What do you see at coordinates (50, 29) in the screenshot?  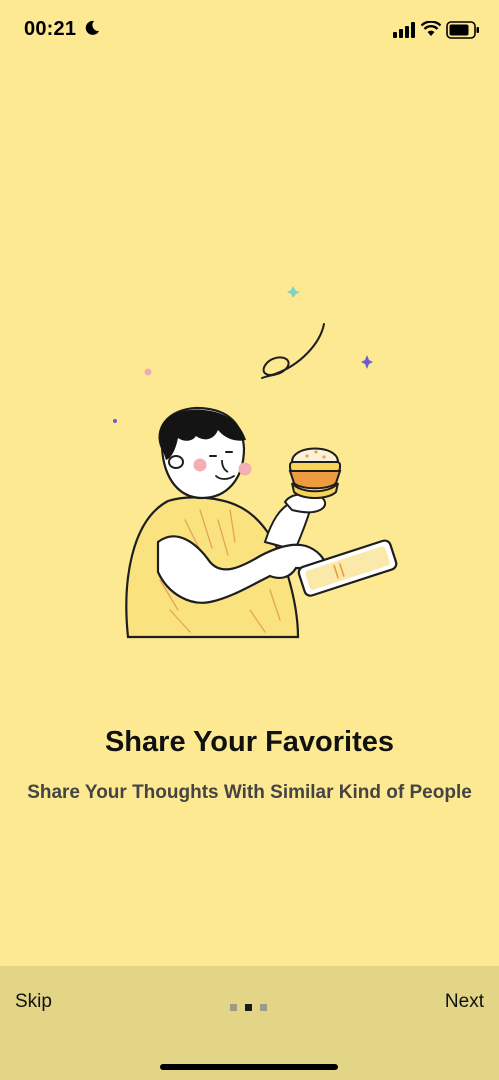 I see `status-time: 00:21` at bounding box center [50, 29].